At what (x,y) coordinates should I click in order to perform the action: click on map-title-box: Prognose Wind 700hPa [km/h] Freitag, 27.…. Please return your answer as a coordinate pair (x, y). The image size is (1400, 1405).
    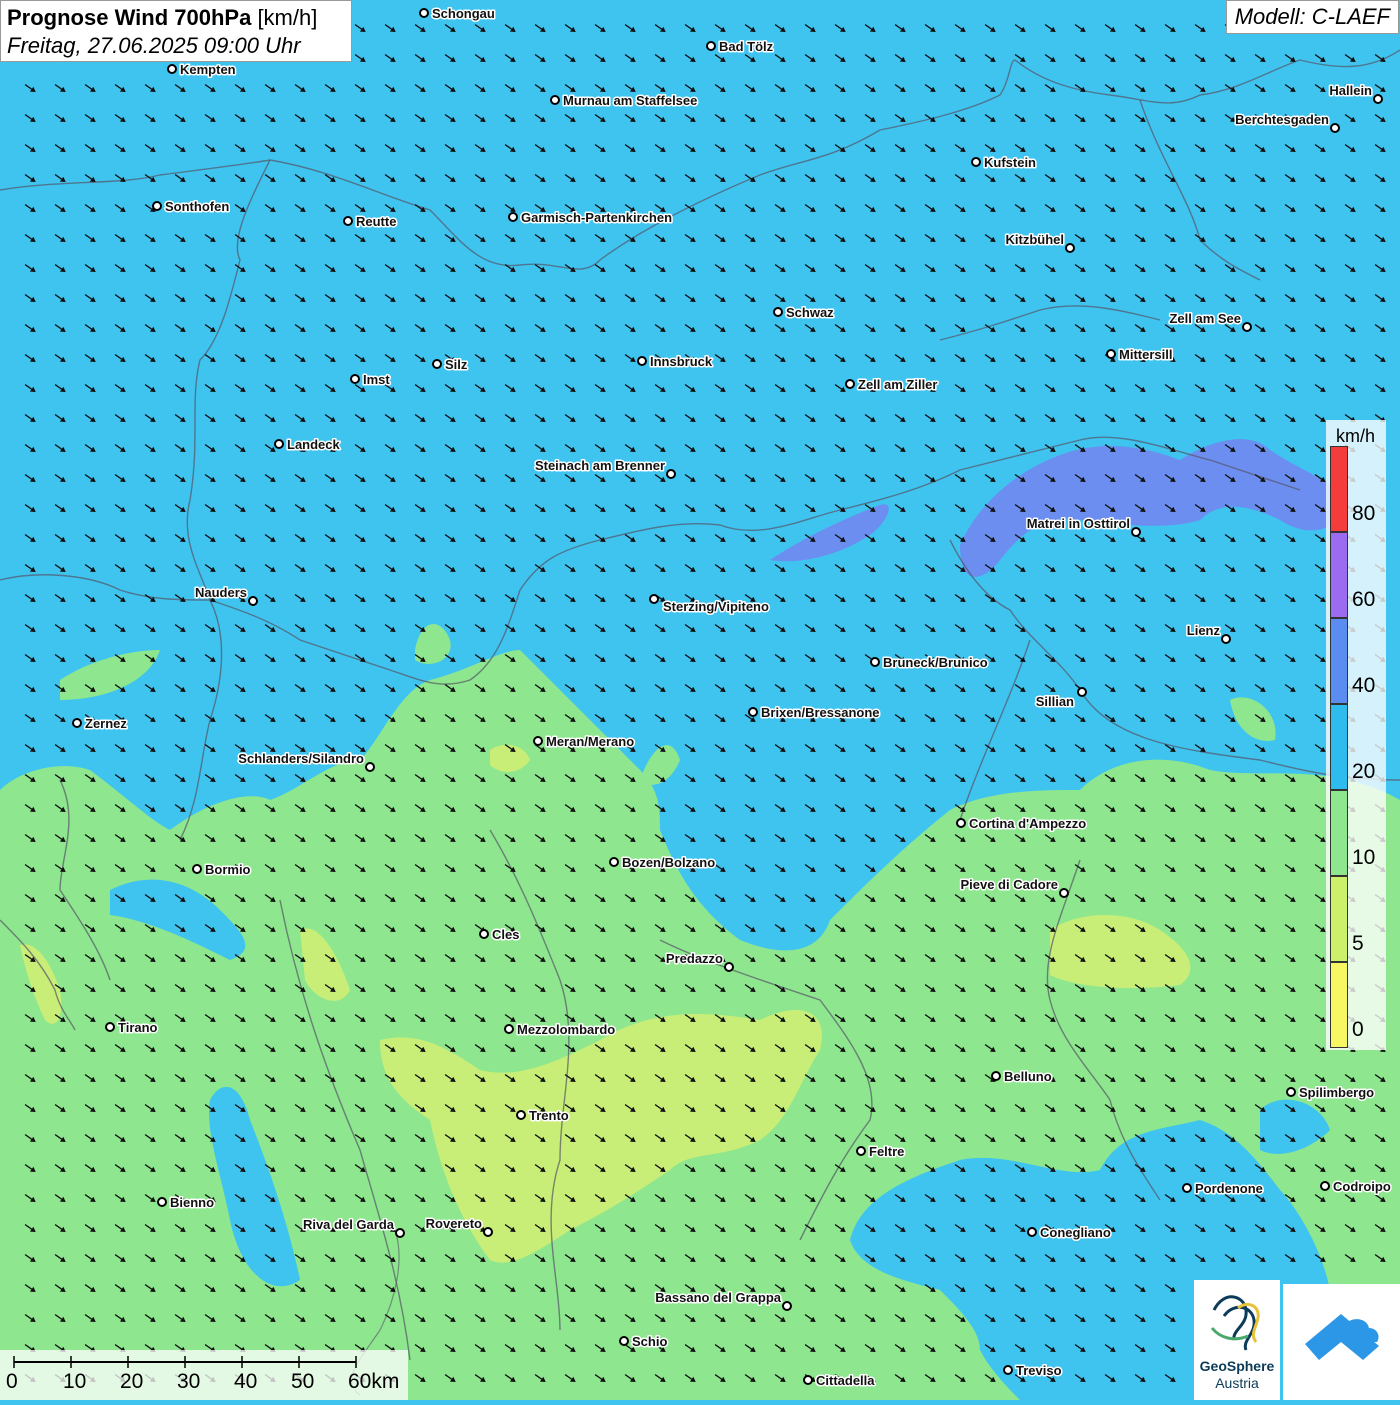
    Looking at the image, I should click on (176, 31).